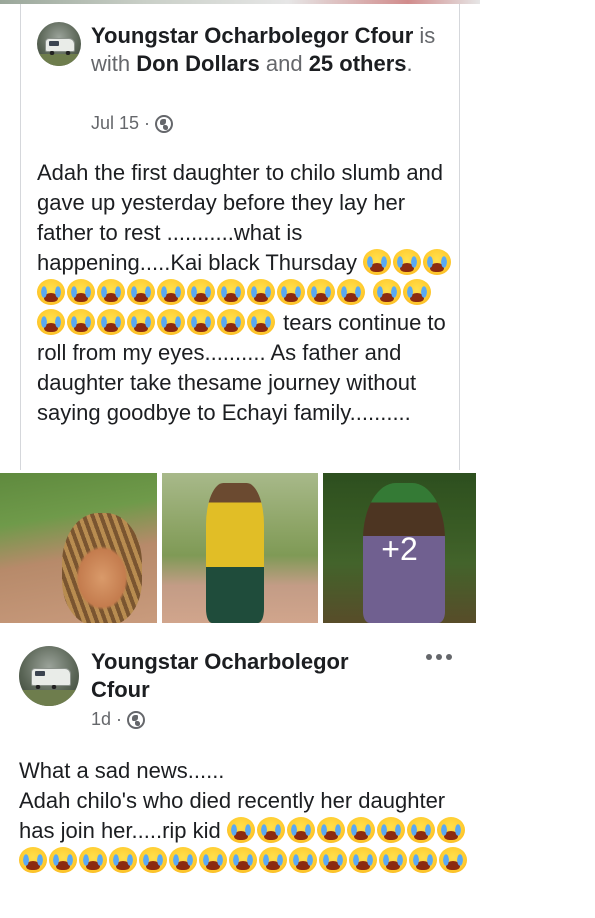  What do you see at coordinates (440, 657) in the screenshot?
I see `more-options-icon` at bounding box center [440, 657].